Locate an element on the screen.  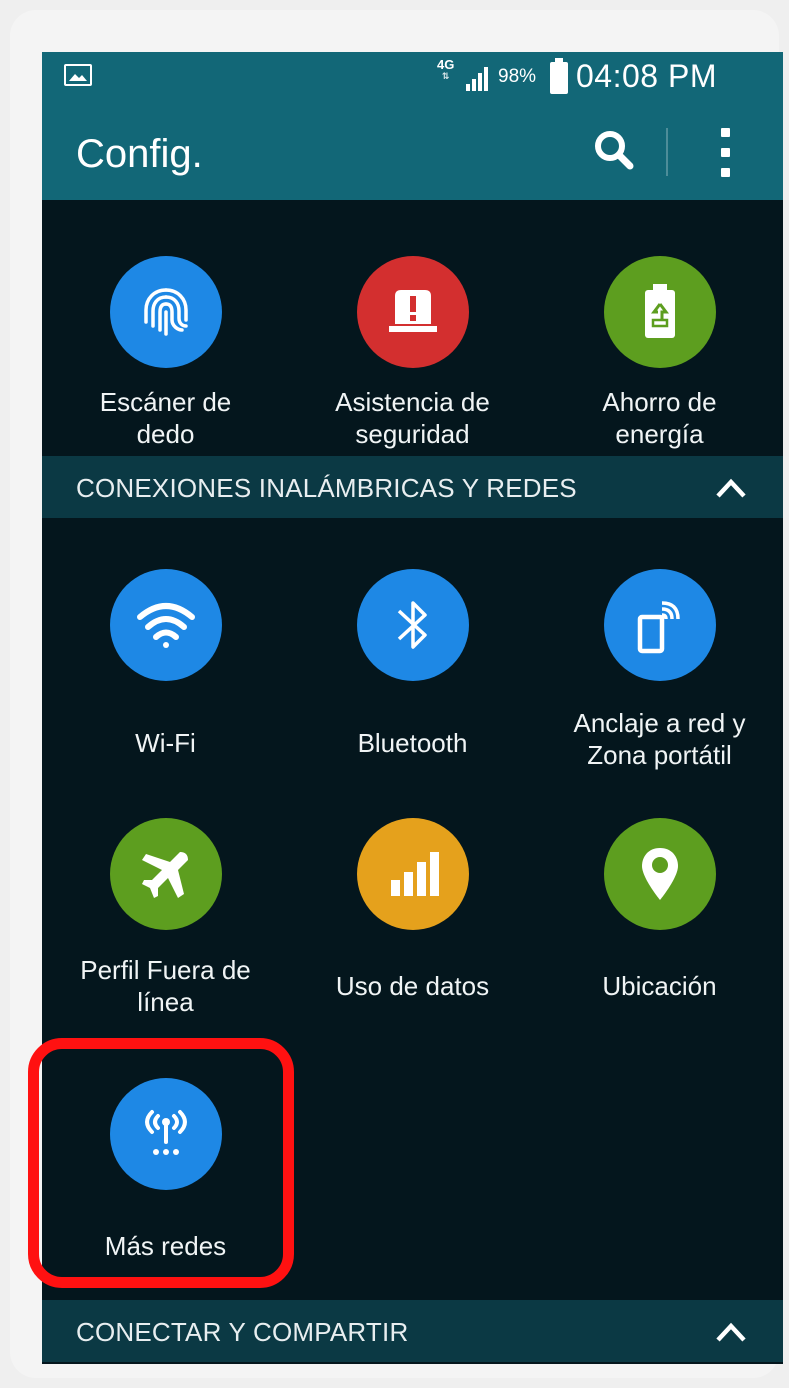
highlight-box is located at coordinates (161, 1163).